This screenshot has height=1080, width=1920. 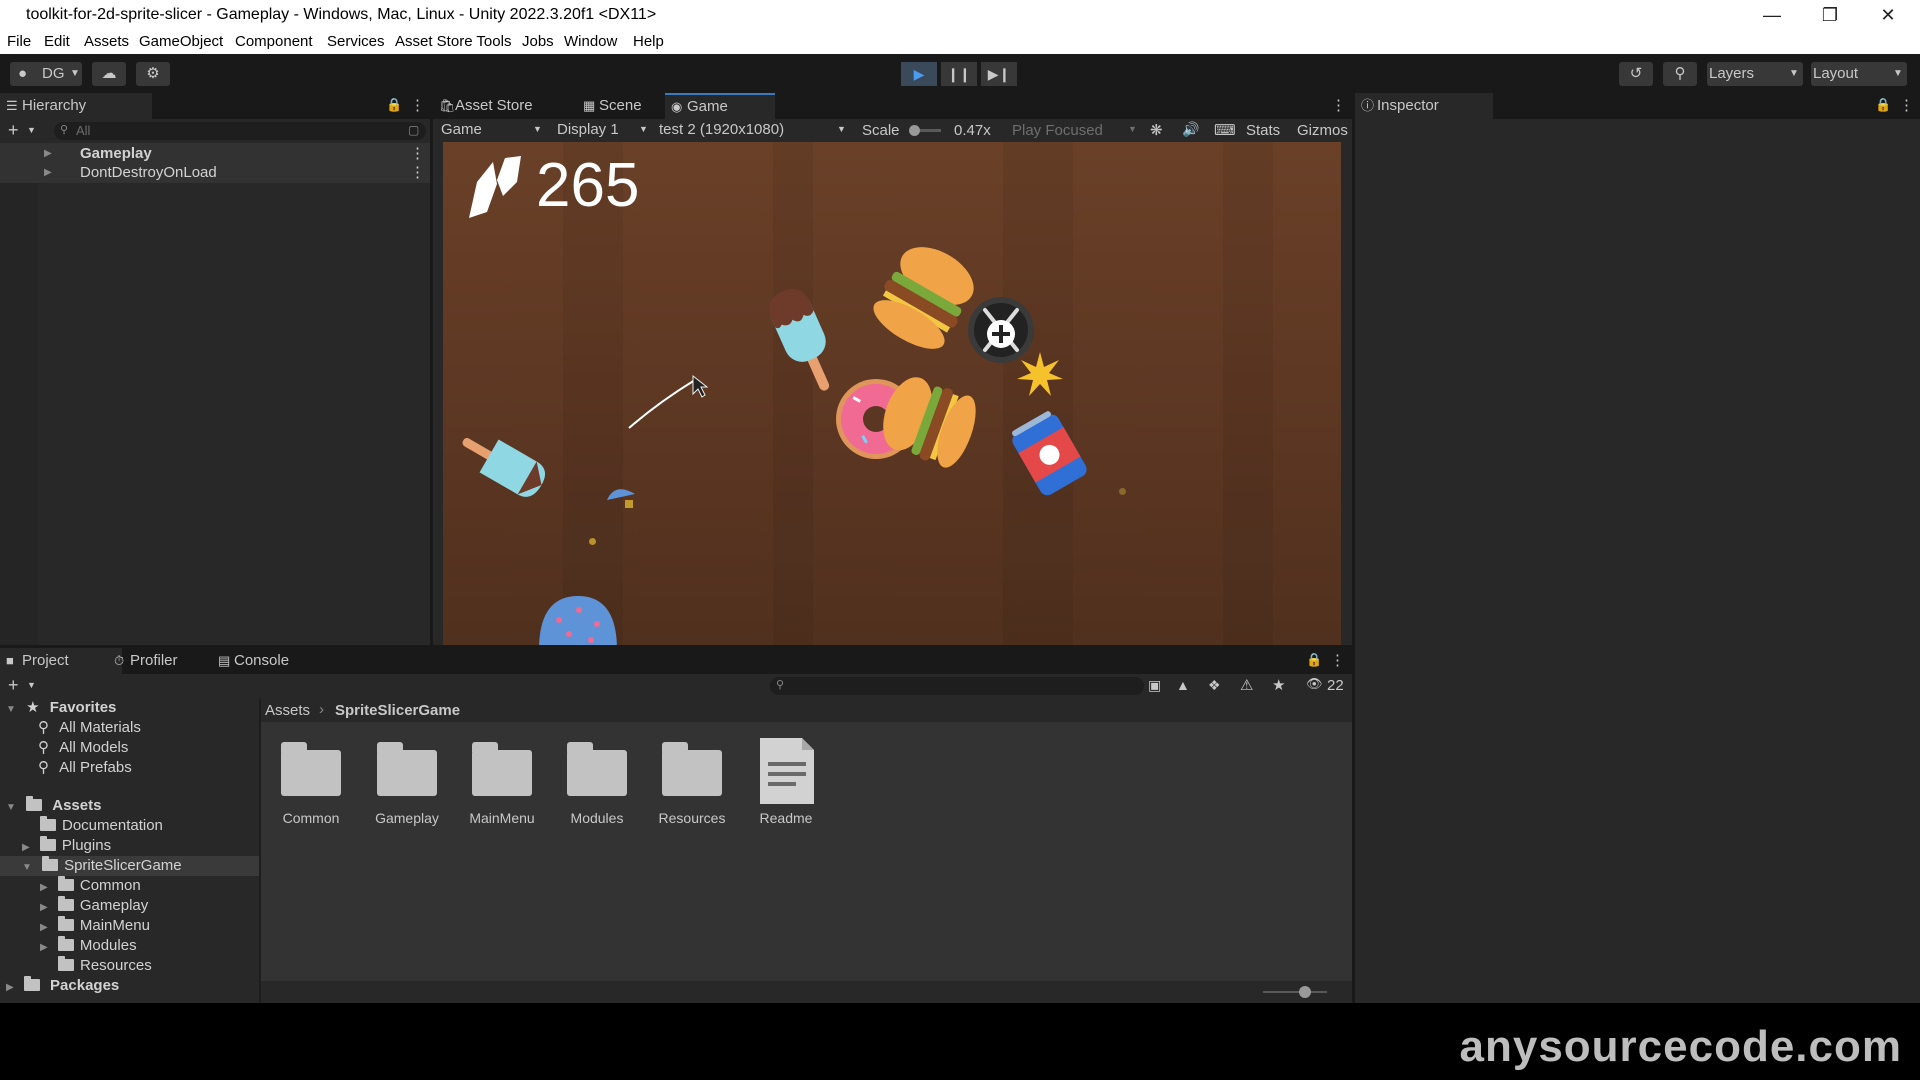 I want to click on tree-folder-spriteslicergame: ▼ SpriteSlicerGame, so click(x=129, y=866).